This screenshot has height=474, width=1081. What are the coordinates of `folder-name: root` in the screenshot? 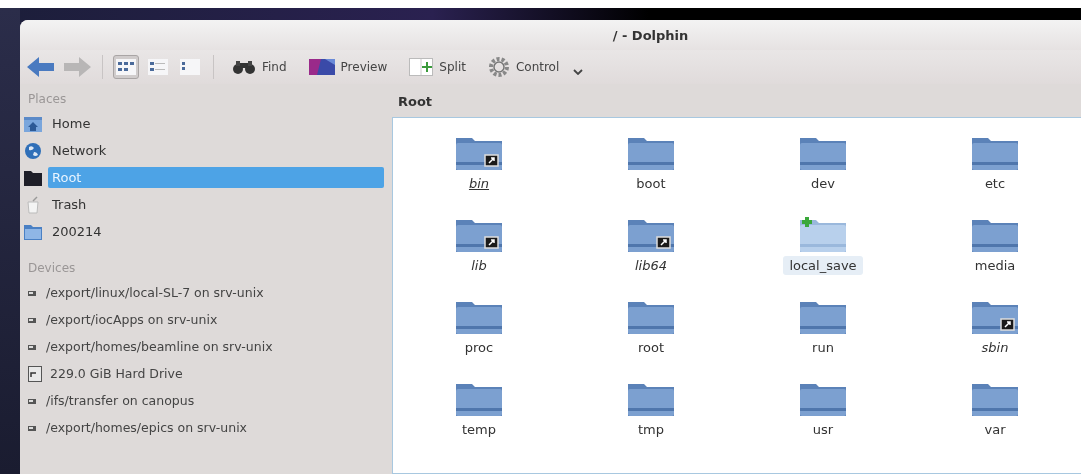 It's located at (651, 347).